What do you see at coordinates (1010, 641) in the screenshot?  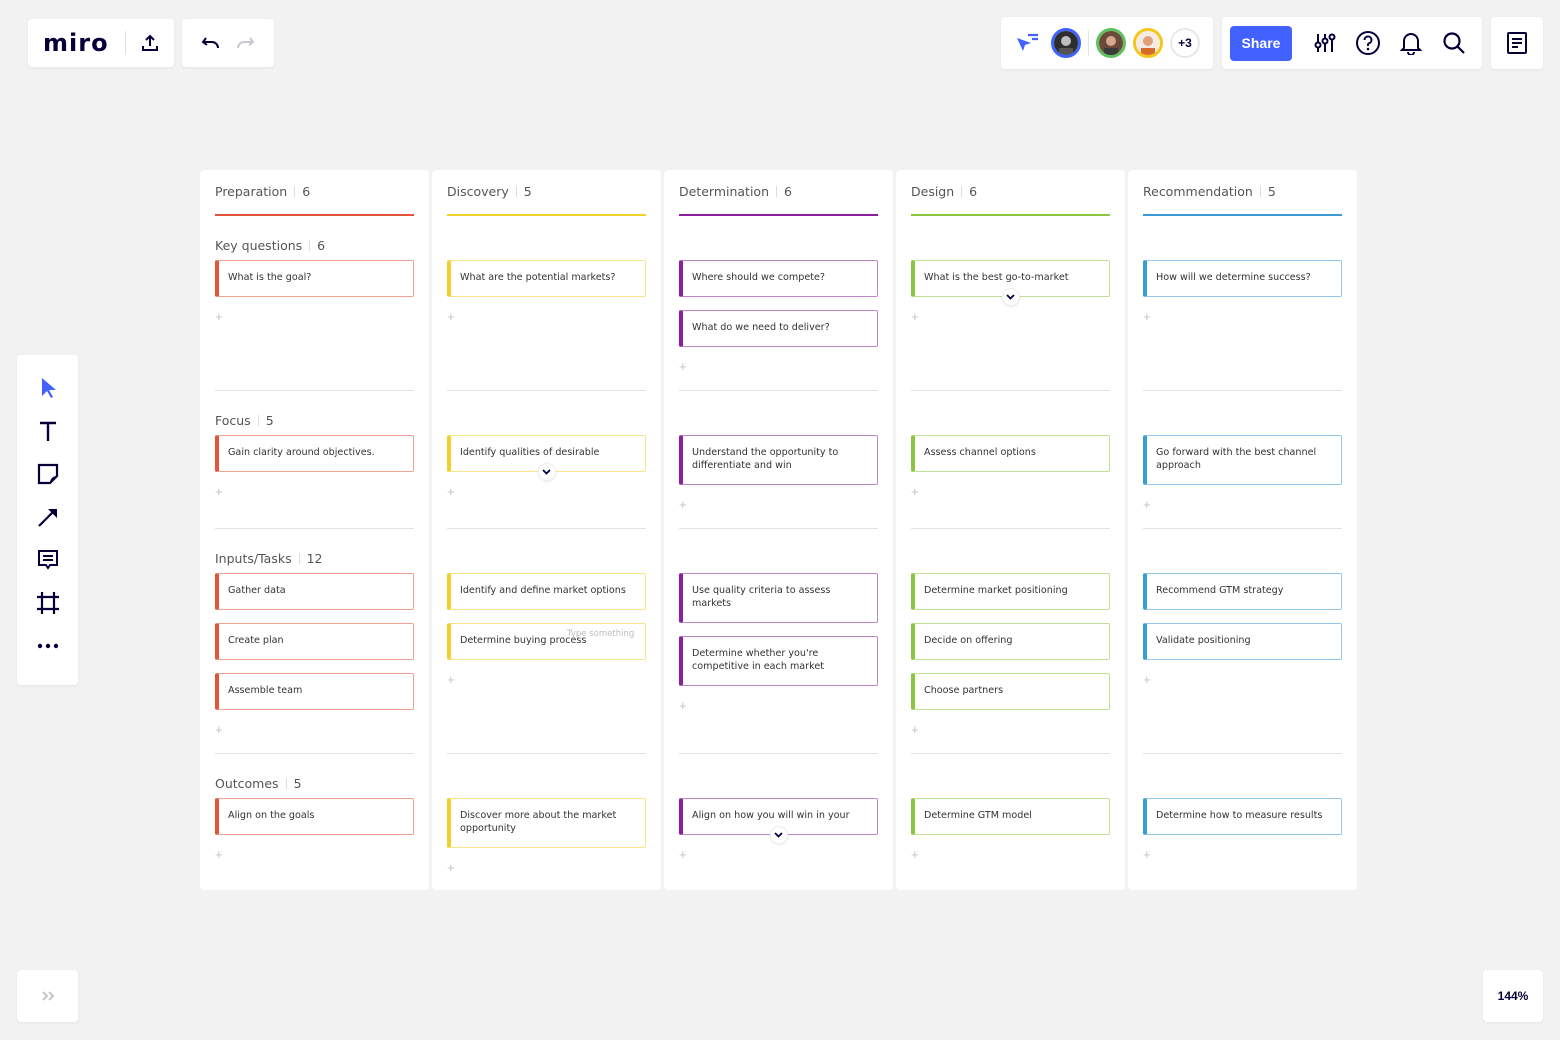 I see `task-card: Decide on offering` at bounding box center [1010, 641].